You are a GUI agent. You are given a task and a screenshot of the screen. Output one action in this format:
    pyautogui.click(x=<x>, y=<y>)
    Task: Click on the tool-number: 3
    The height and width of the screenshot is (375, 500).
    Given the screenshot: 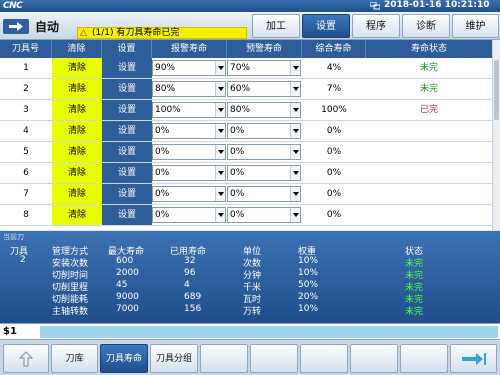 What is the action you would take?
    pyautogui.click(x=26, y=110)
    